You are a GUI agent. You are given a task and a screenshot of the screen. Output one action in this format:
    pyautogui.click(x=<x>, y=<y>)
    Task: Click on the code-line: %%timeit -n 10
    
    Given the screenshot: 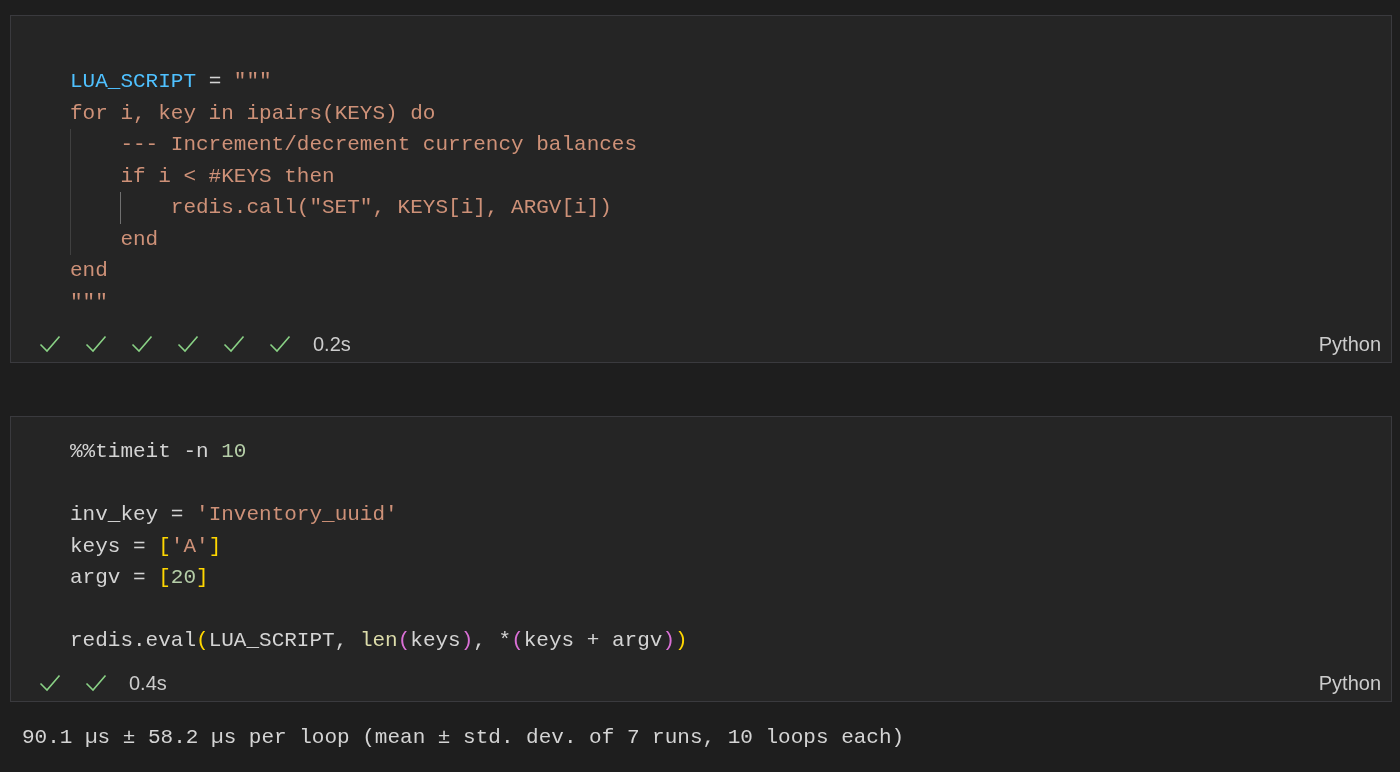 What is the action you would take?
    pyautogui.click(x=158, y=451)
    